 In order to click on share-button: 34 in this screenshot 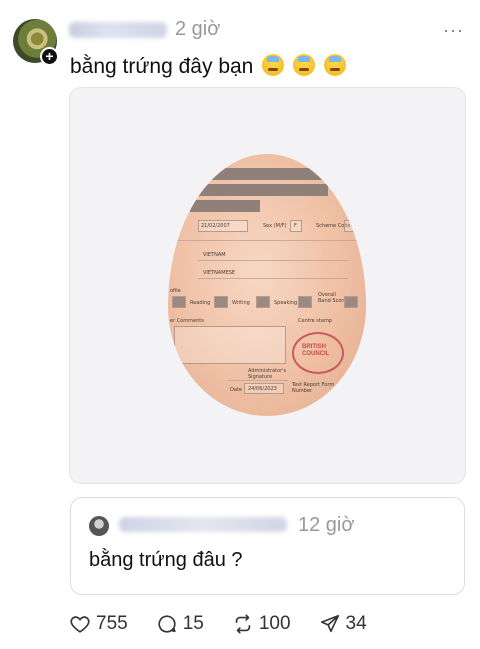, I will do `click(343, 624)`.